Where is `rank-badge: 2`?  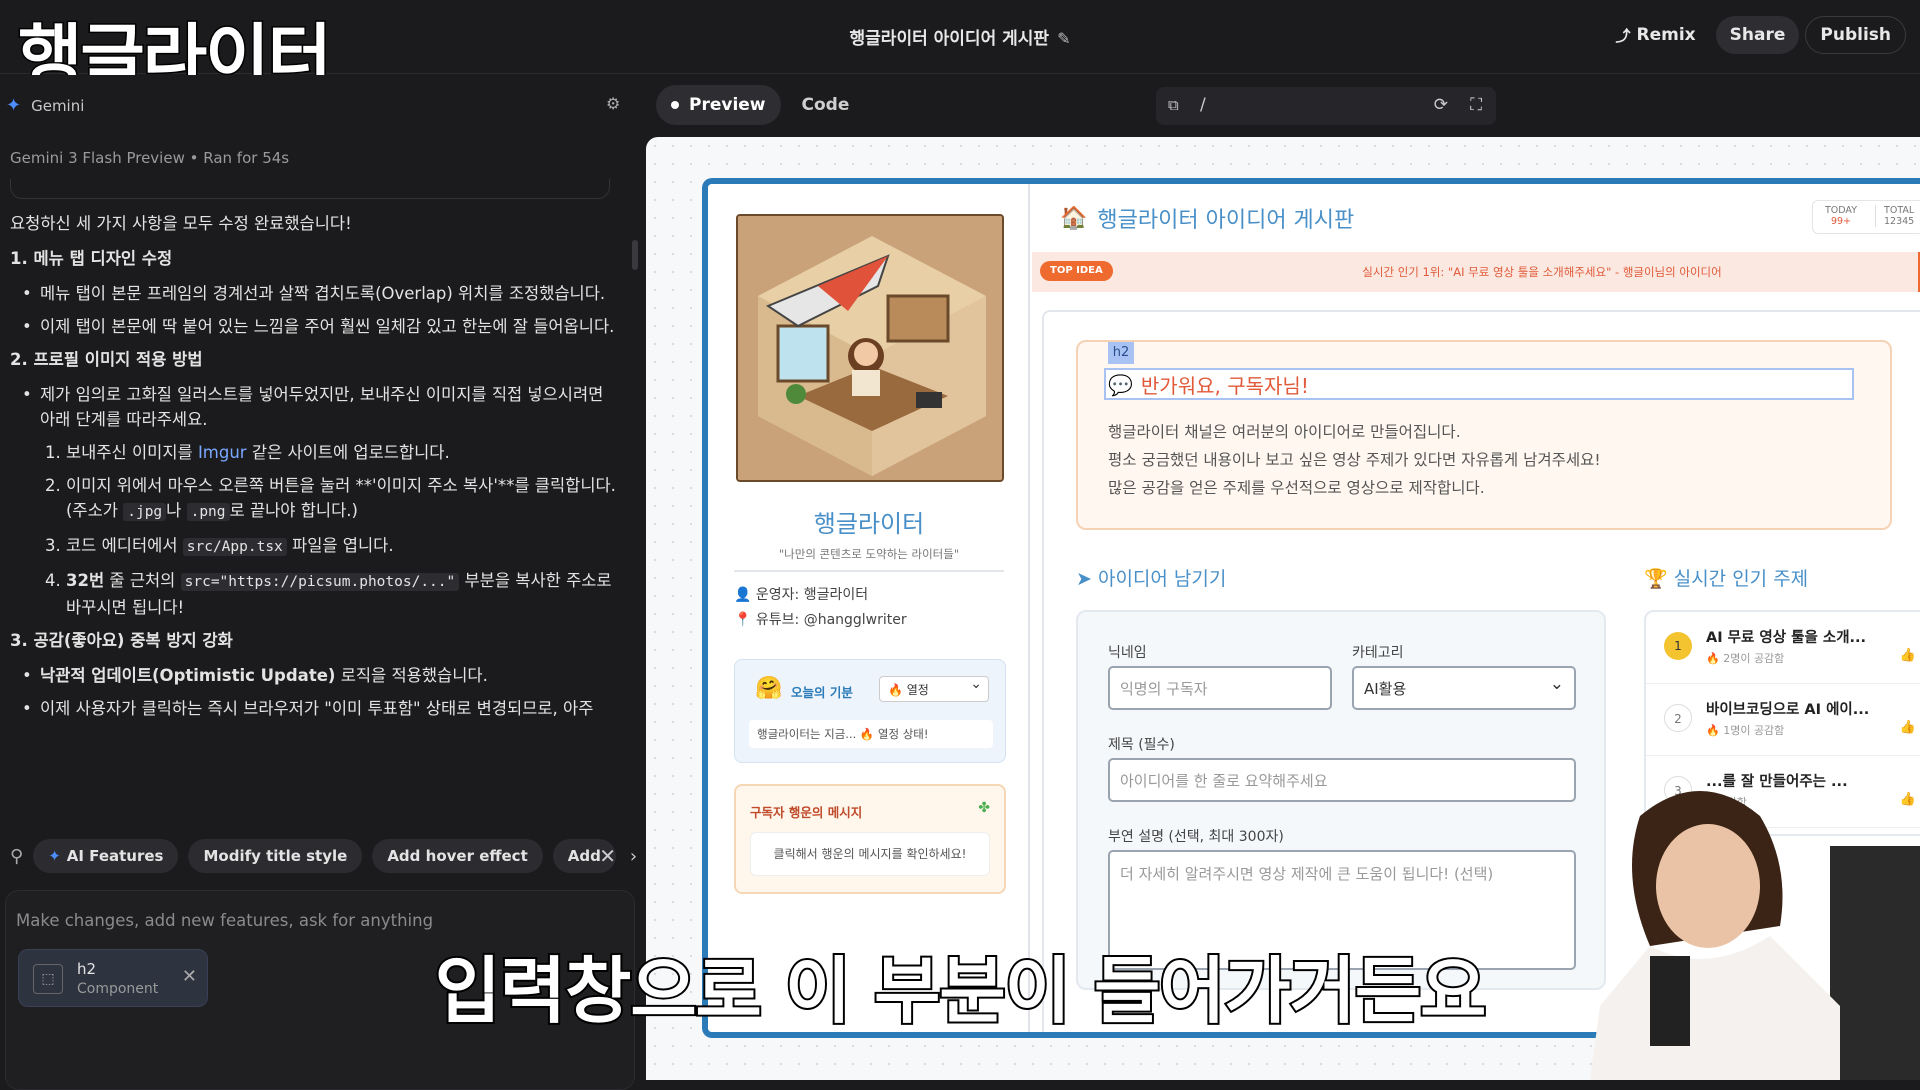
rank-badge: 2 is located at coordinates (1678, 718).